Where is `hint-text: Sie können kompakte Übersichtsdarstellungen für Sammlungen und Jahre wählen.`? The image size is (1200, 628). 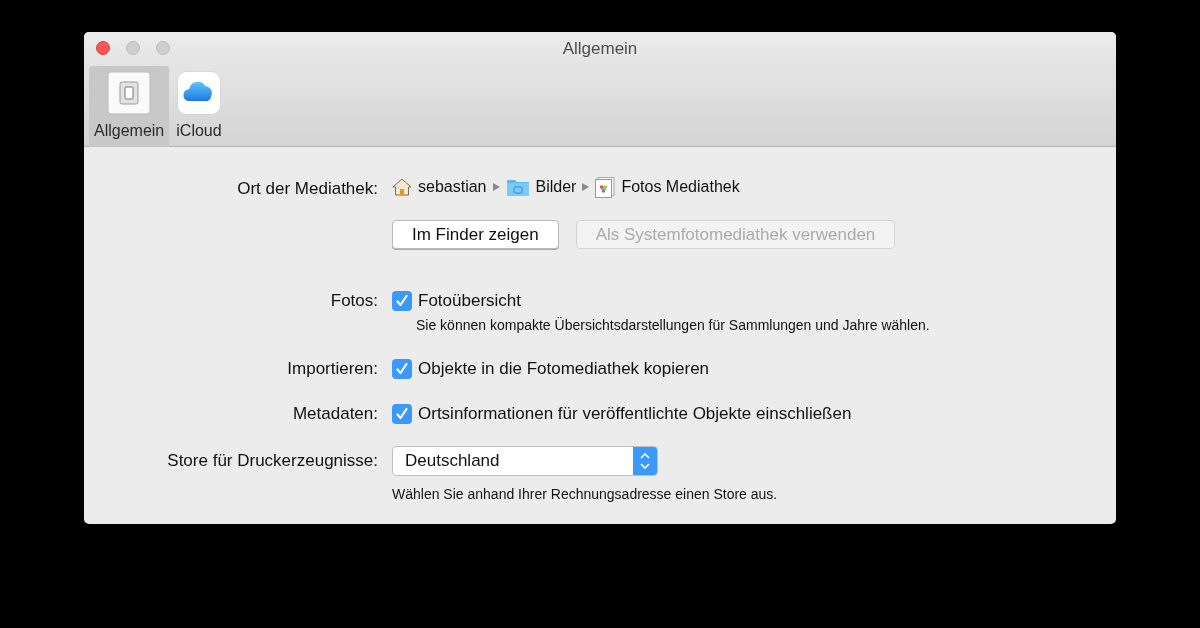 hint-text: Sie können kompakte Übersichtsdarstellungen für Sammlungen und Jahre wählen. is located at coordinates (673, 325).